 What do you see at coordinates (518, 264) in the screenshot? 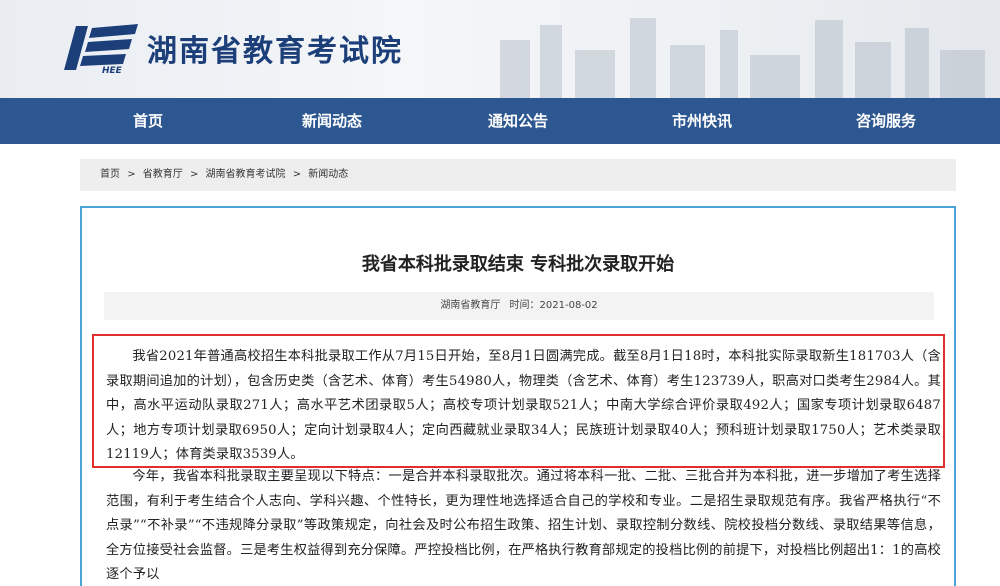
I see `article-title: 我省本科批录取结束 专科批次录取开始` at bounding box center [518, 264].